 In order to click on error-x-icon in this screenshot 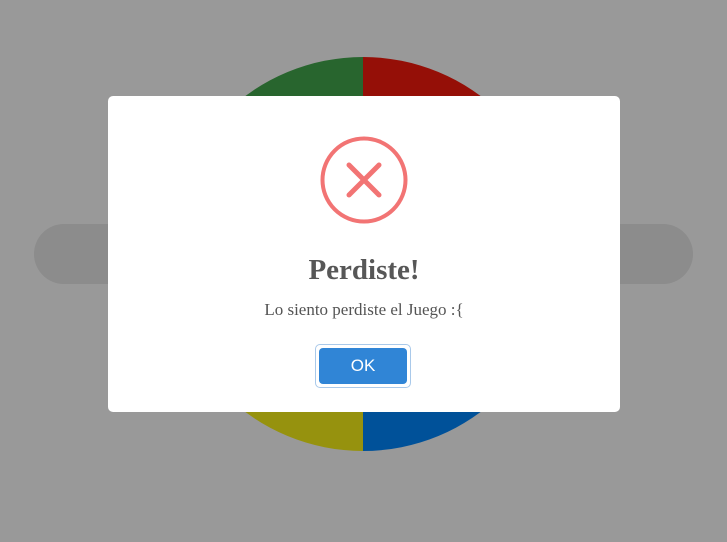, I will do `click(364, 180)`.